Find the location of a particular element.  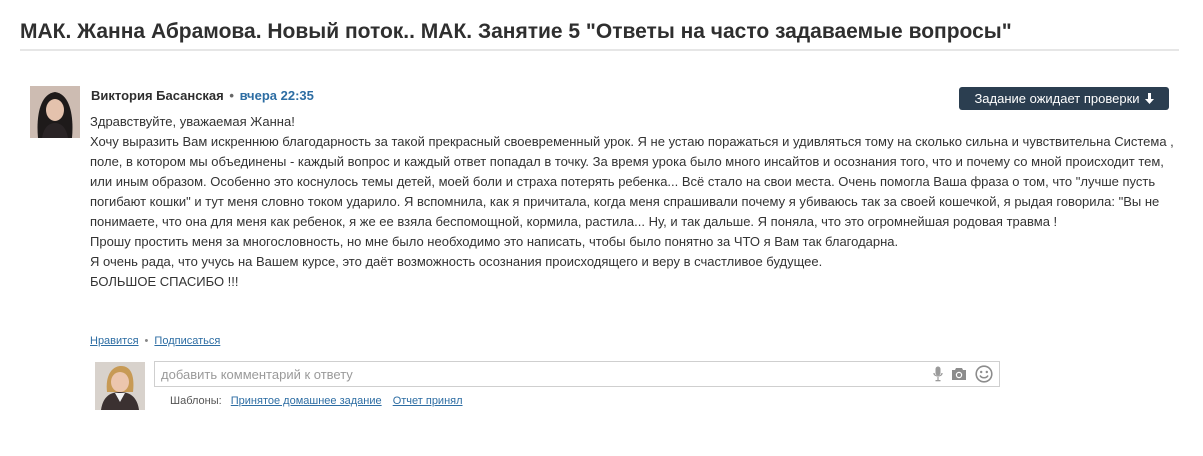

reply-box is located at coordinates (577, 374).